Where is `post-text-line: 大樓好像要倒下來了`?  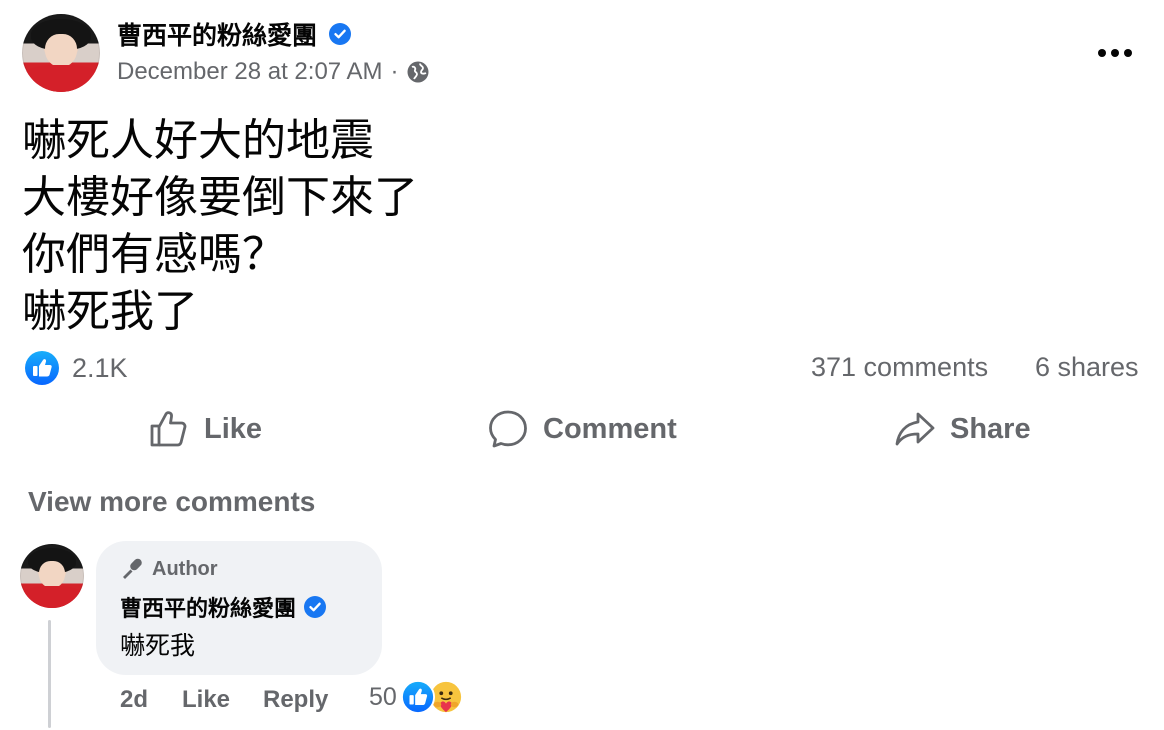
post-text-line: 大樓好像要倒下來了 is located at coordinates (220, 197).